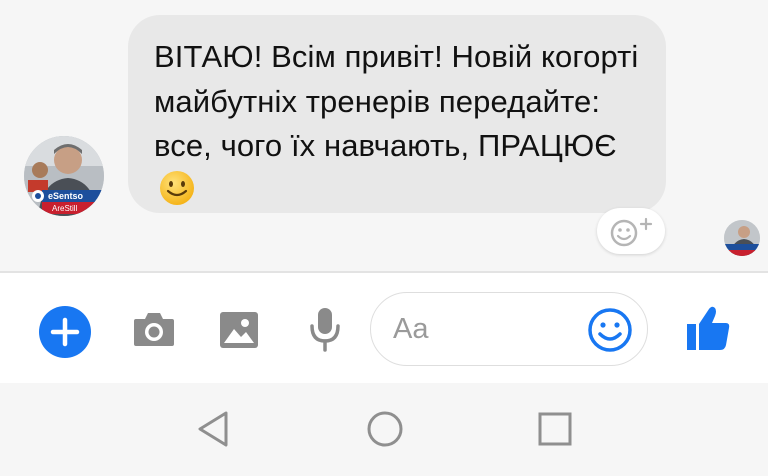 The image size is (768, 476). I want to click on plus-icon, so click(65, 332).